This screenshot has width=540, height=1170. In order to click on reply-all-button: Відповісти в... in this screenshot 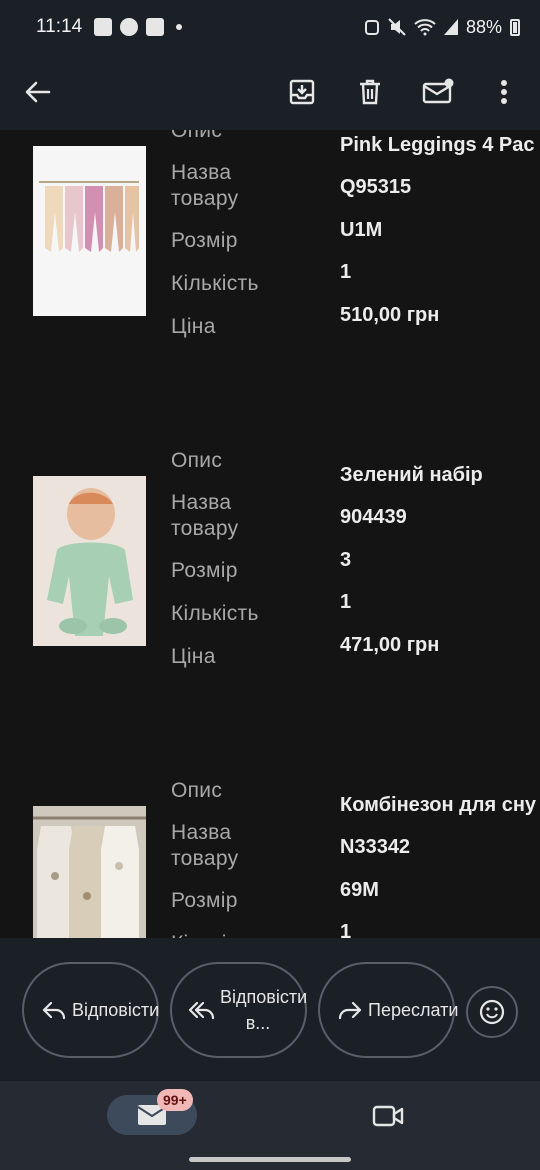, I will do `click(238, 1010)`.